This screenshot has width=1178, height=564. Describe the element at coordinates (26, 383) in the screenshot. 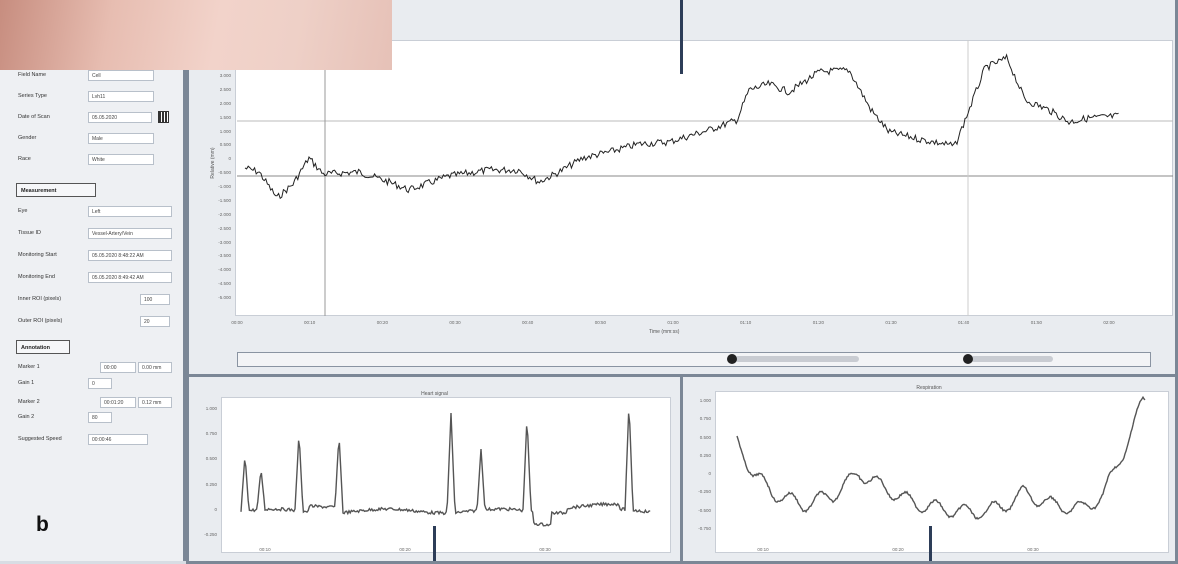

I see `annotation-label: Gain 1` at that location.